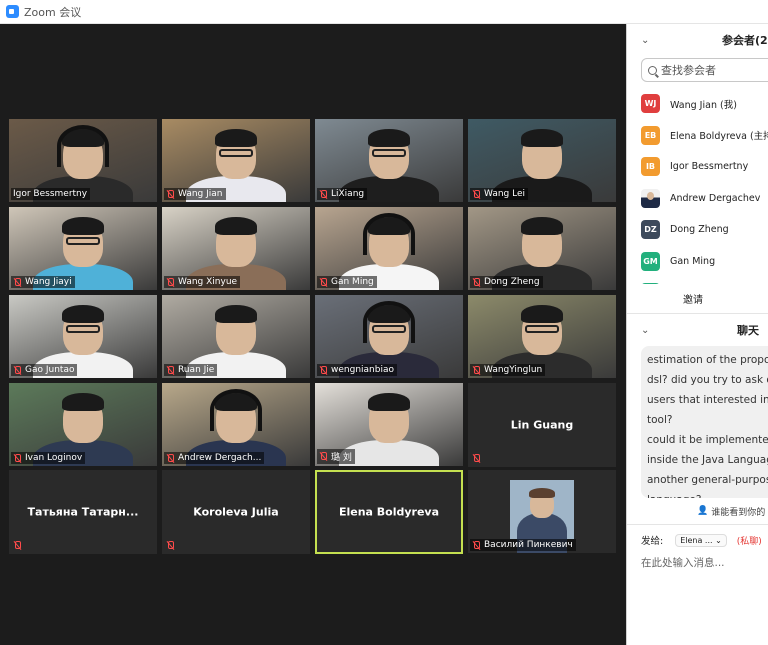 This screenshot has height=645, width=768. I want to click on video-tile: Elena Boldyreva, so click(389, 512).